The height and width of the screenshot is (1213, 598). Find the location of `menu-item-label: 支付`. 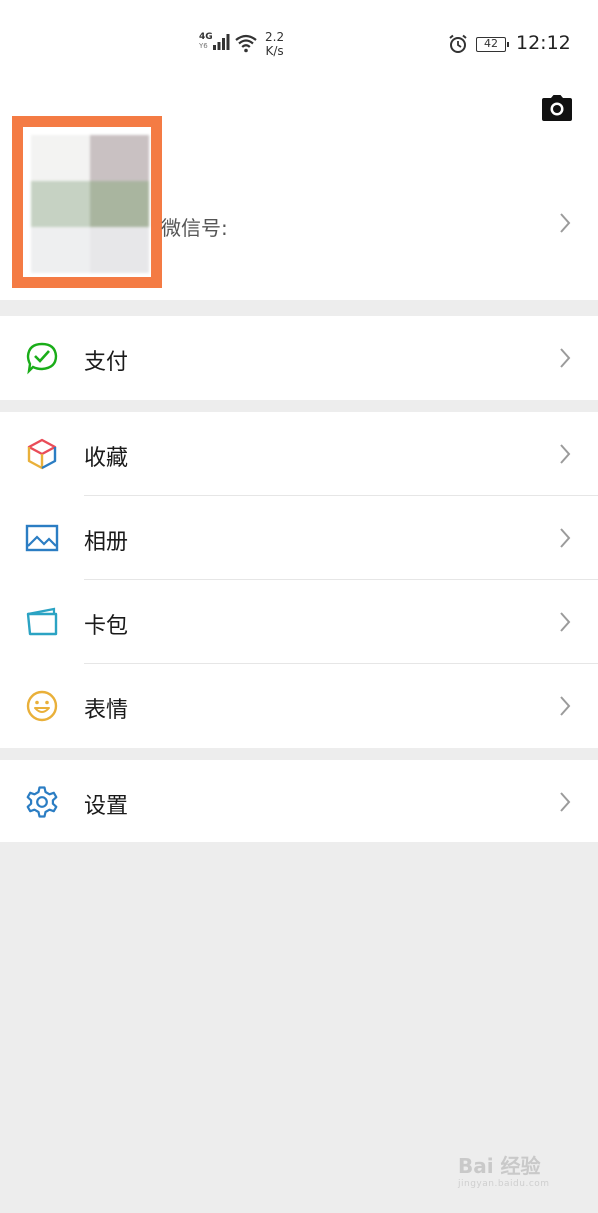

menu-item-label: 支付 is located at coordinates (106, 362).